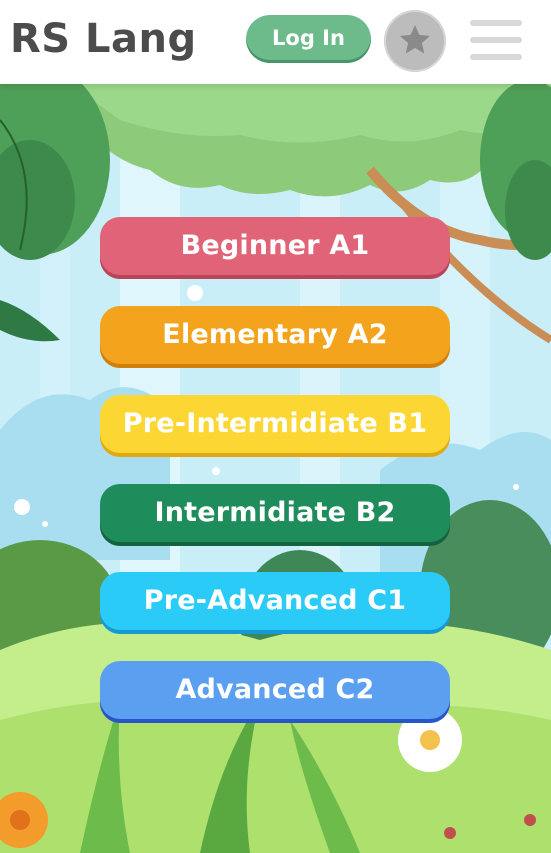  I want to click on star-icon, so click(415, 39).